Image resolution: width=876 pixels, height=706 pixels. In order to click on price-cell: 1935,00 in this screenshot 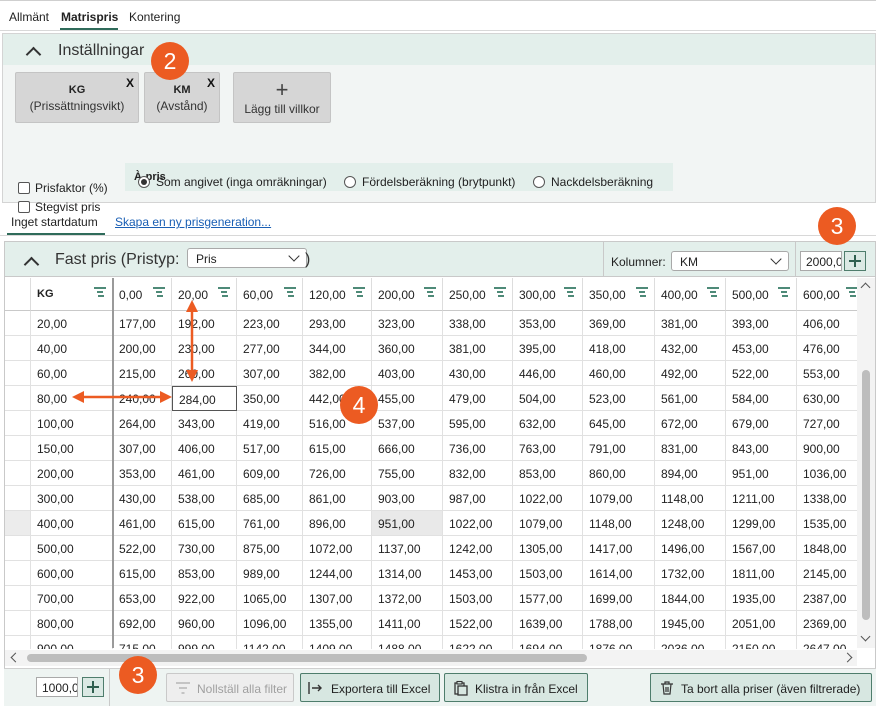, I will do `click(761, 598)`.